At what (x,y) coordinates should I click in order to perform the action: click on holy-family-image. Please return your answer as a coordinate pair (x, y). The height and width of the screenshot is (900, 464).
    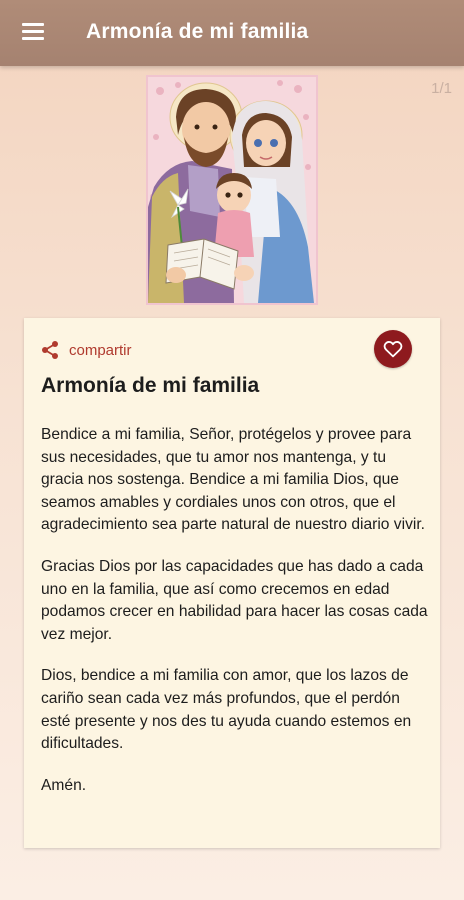
    Looking at the image, I should click on (232, 190).